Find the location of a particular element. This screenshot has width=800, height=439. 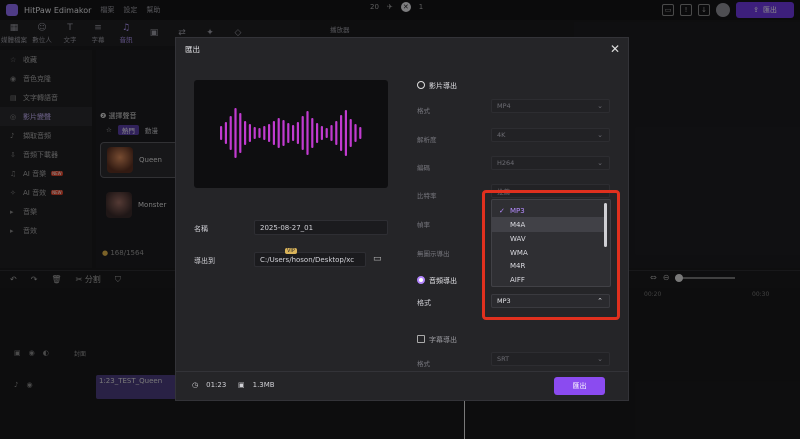

waveform-graphic is located at coordinates (291, 133).